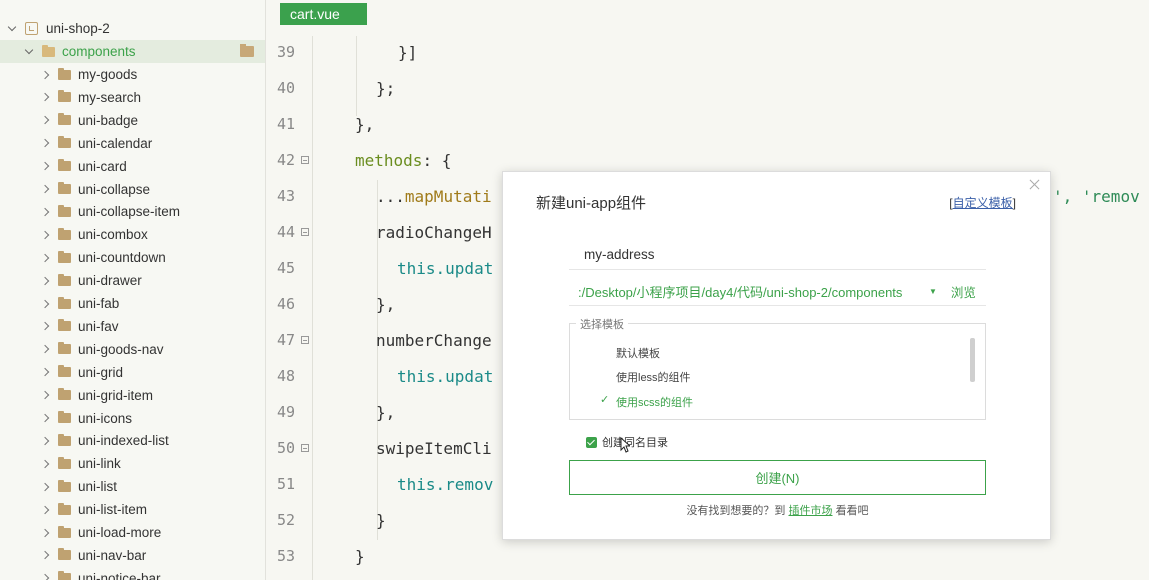 The width and height of the screenshot is (1149, 580). What do you see at coordinates (132, 532) in the screenshot?
I see `tree-folder-item: uni-load-more` at bounding box center [132, 532].